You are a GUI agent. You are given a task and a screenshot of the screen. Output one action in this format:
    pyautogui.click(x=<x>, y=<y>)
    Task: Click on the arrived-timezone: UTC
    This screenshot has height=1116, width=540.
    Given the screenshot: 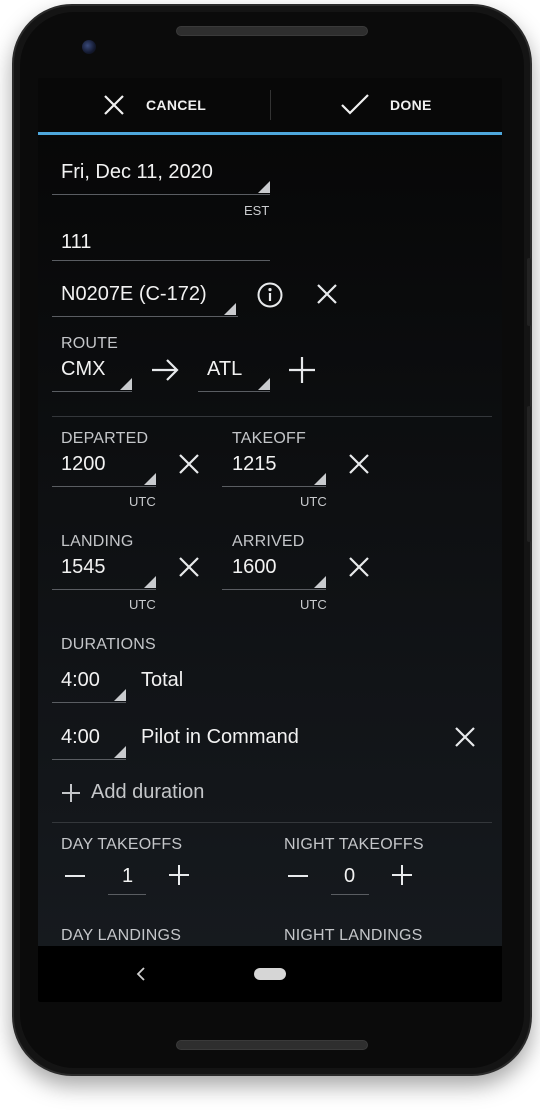 What is the action you would take?
    pyautogui.click(x=313, y=604)
    